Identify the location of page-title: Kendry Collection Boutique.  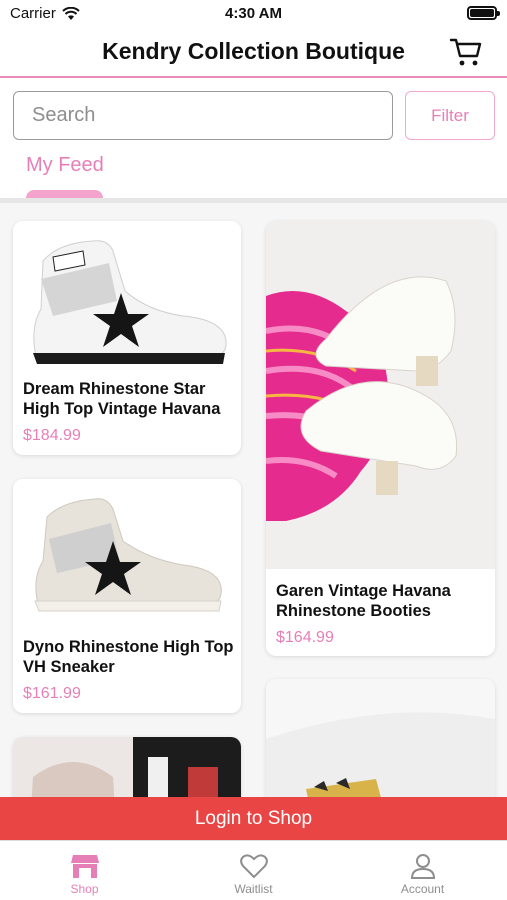
(253, 51).